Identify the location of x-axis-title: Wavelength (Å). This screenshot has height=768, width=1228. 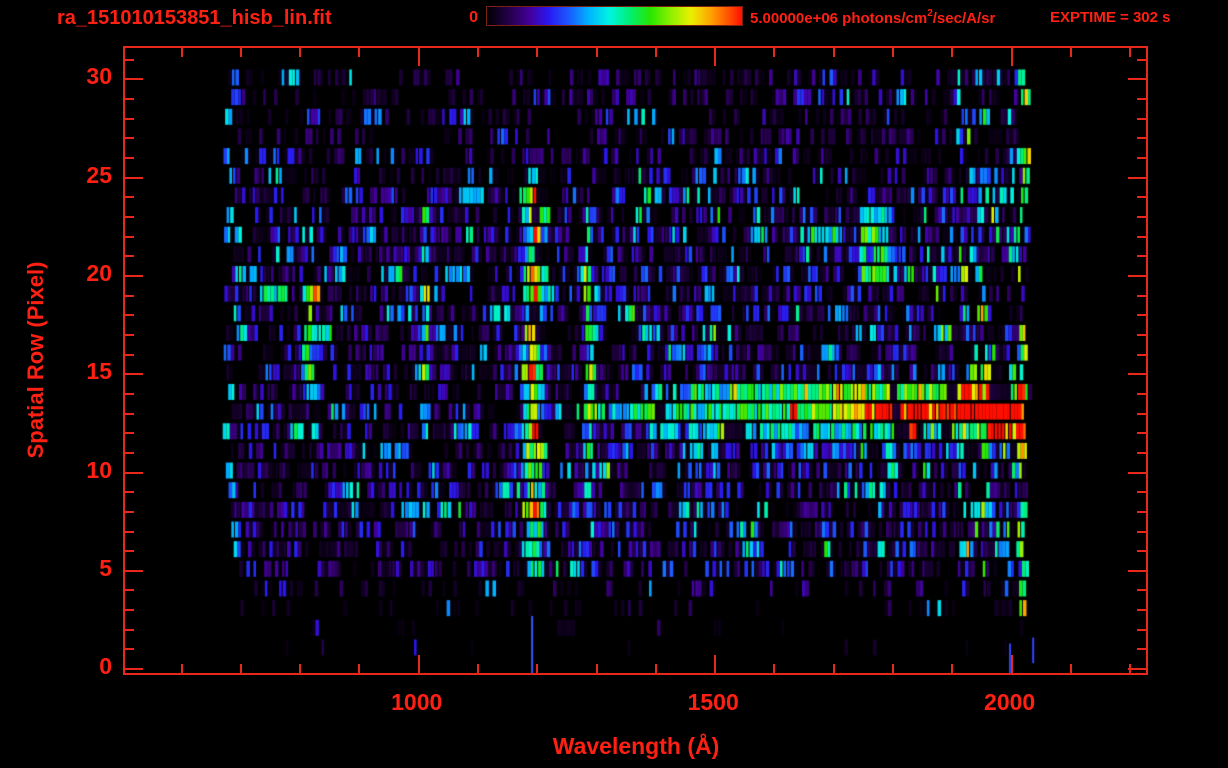
(636, 746).